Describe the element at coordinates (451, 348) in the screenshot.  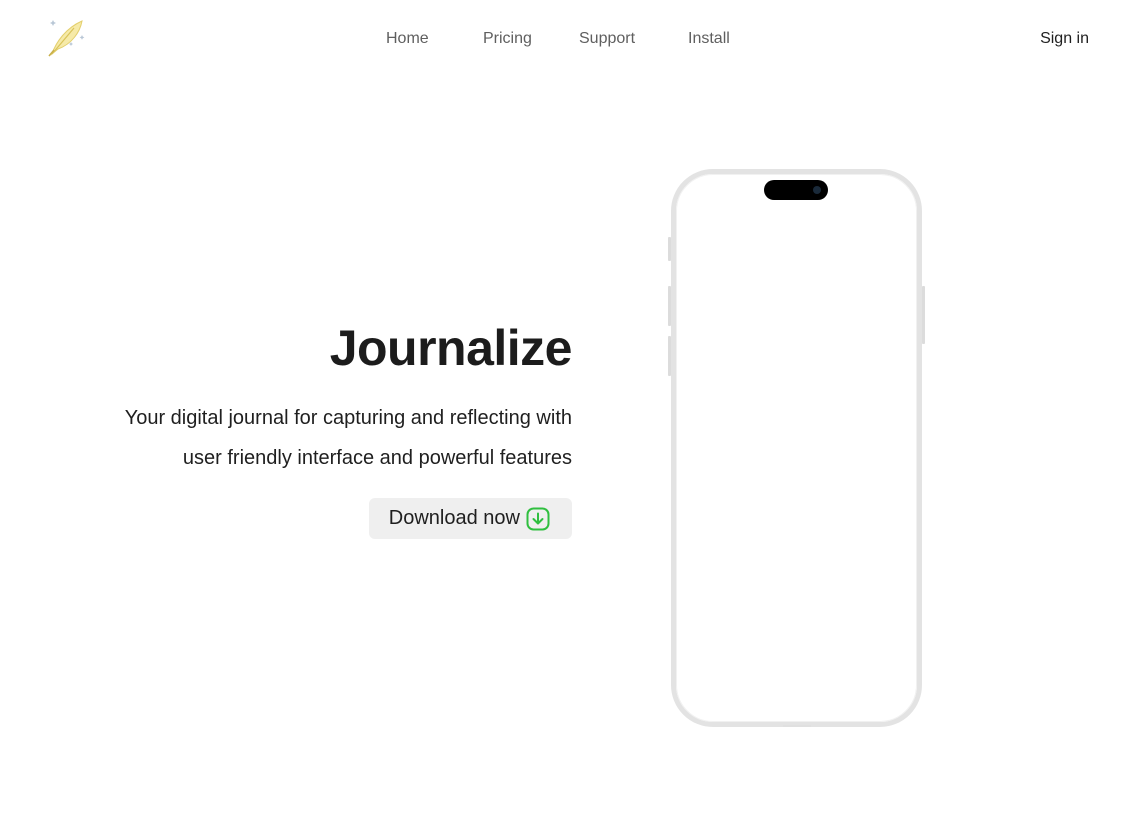
I see `hero-title: Journalize` at that location.